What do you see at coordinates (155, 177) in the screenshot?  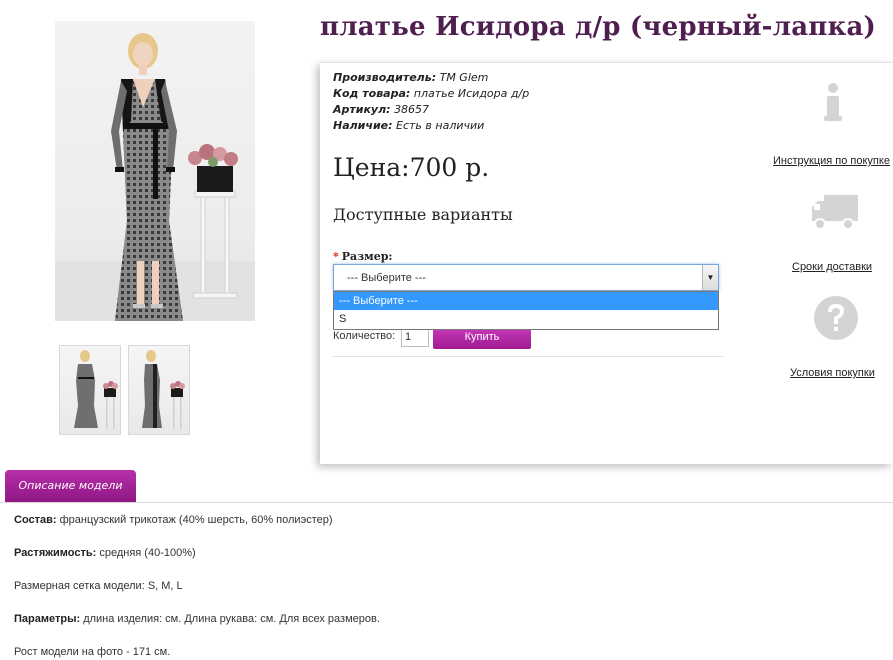 I see `dress-model-image` at bounding box center [155, 177].